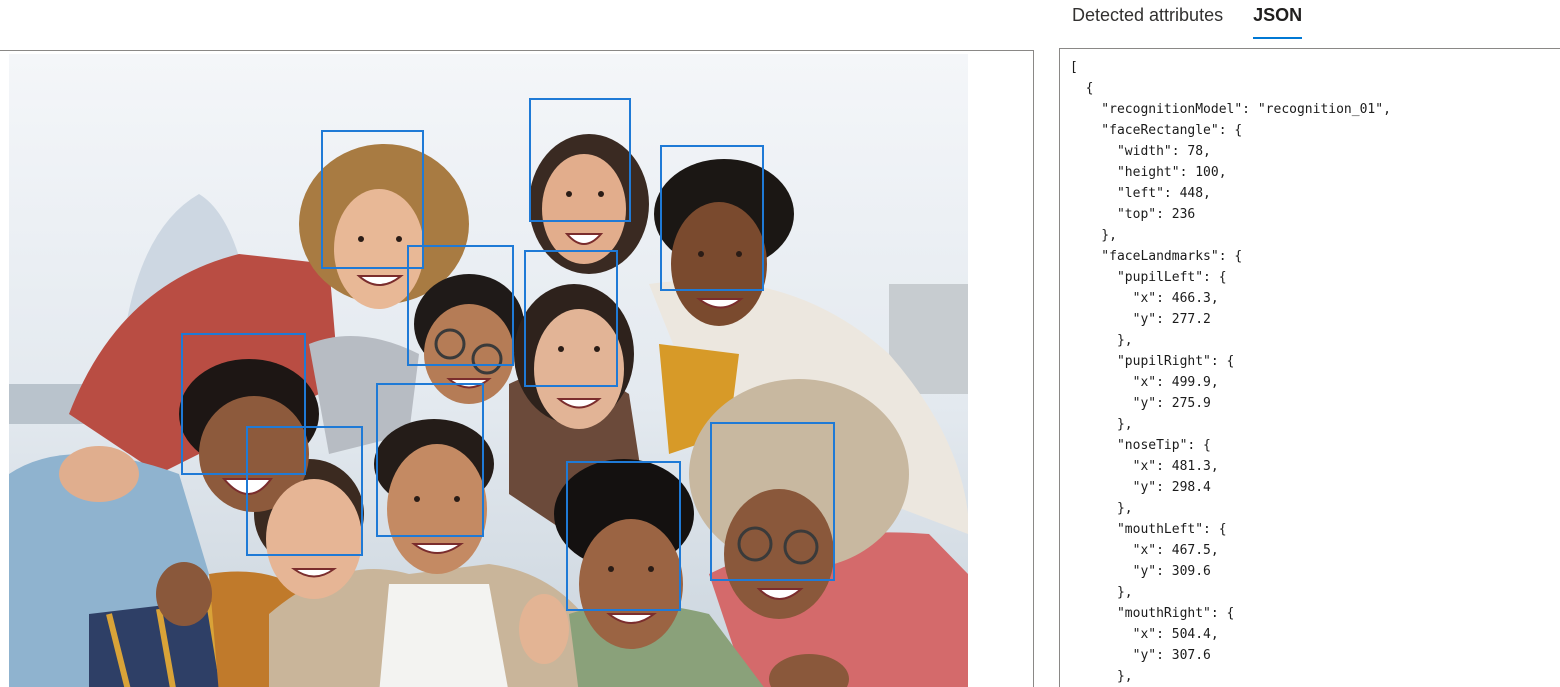 The image size is (1560, 687). What do you see at coordinates (1152, 613) in the screenshot?
I see `json-line: "mouthRight": {` at bounding box center [1152, 613].